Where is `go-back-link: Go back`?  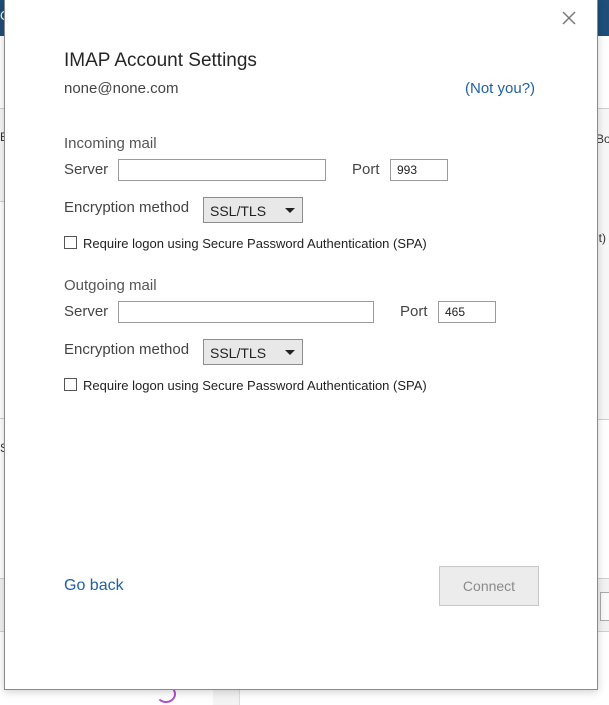 go-back-link: Go back is located at coordinates (94, 586).